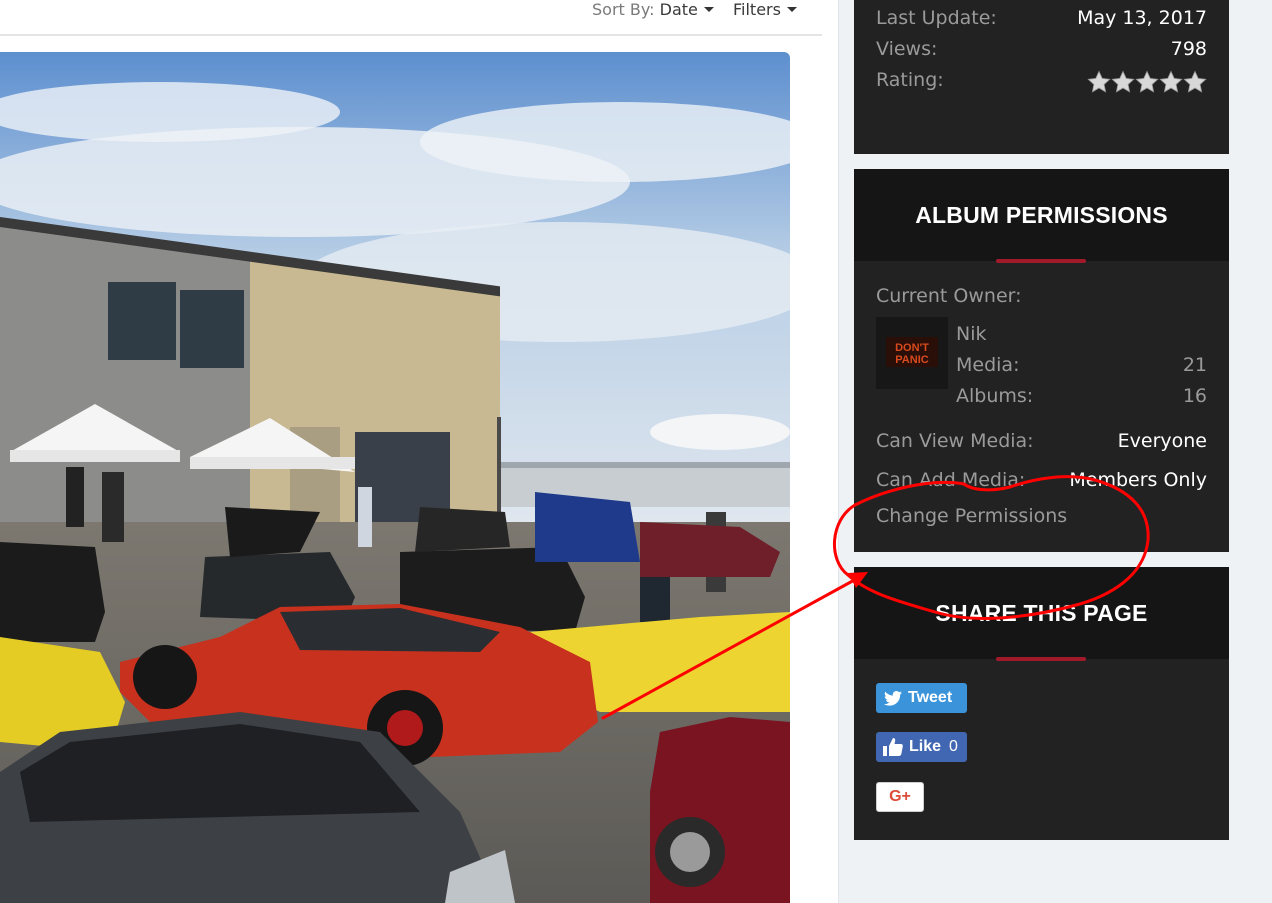  I want to click on google-plus-icon: G+, so click(900, 796).